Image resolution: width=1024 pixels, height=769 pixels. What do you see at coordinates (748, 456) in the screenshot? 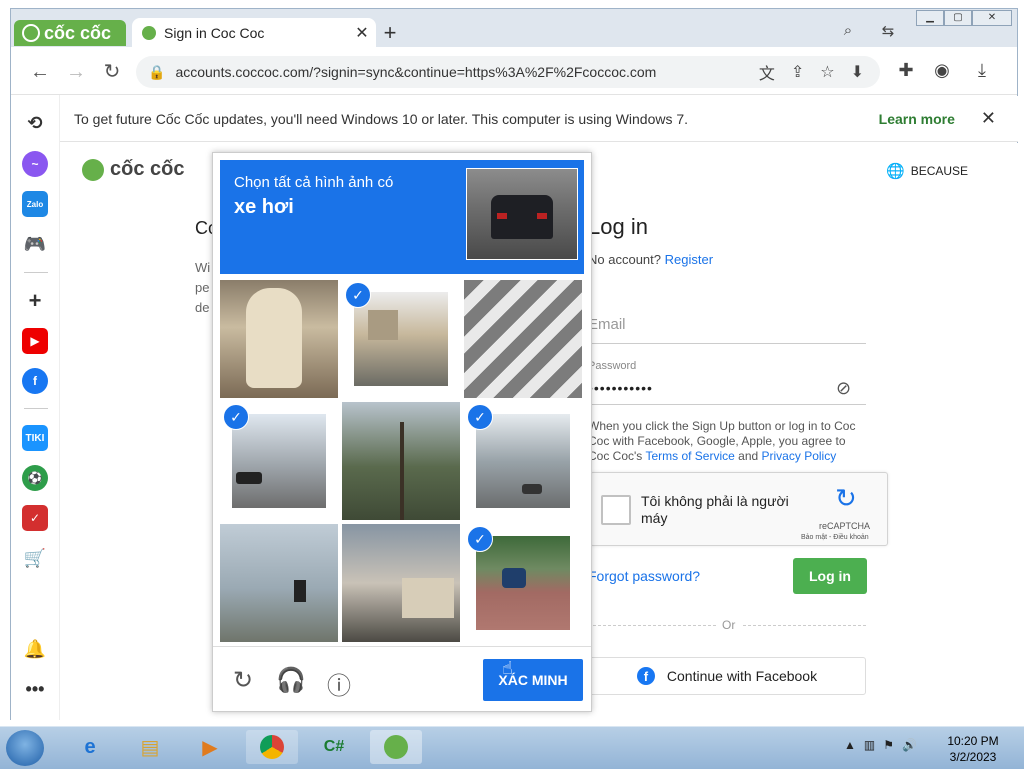
I see `terms-and: and` at bounding box center [748, 456].